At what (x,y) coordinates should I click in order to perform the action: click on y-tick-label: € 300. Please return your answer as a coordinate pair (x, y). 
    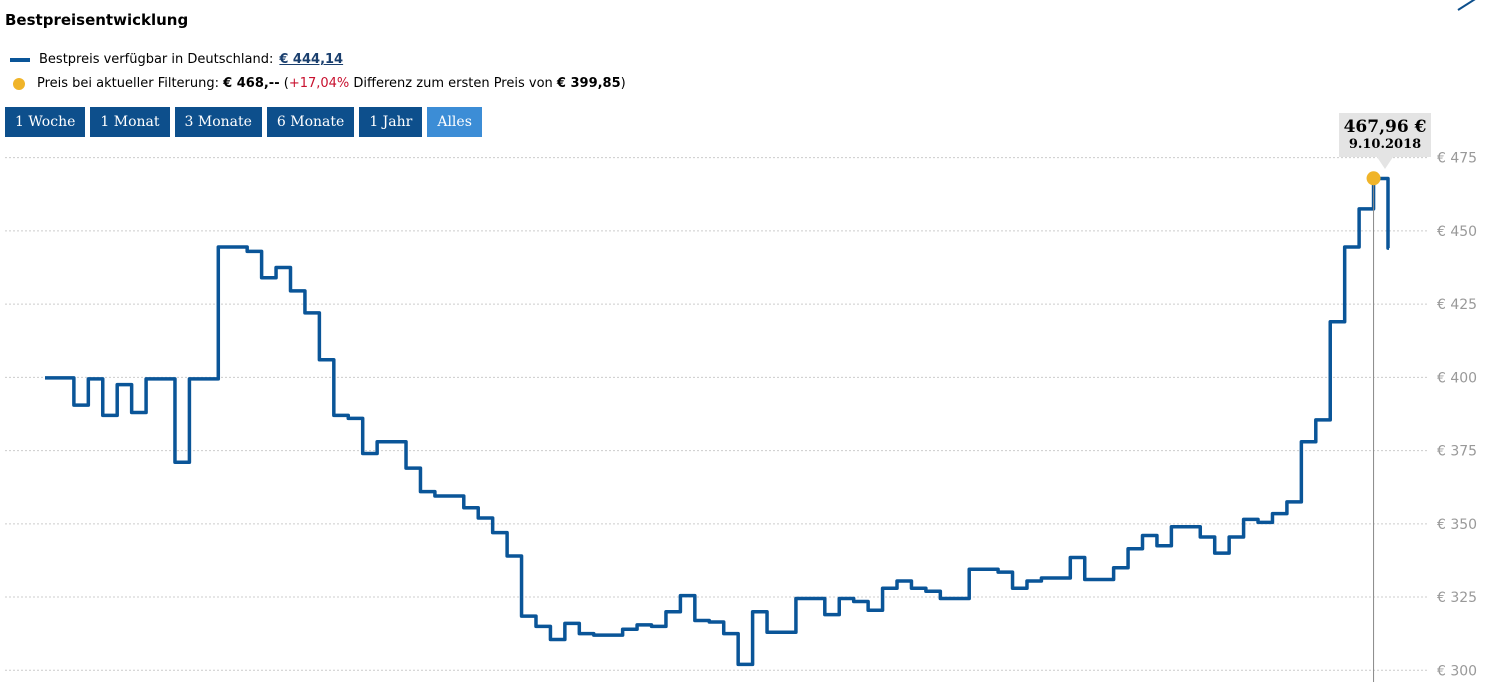
    Looking at the image, I should click on (1457, 671).